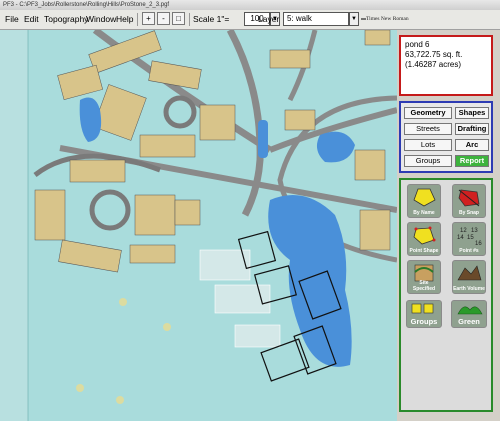  What do you see at coordinates (428, 145) in the screenshot?
I see `lots-button: Lots` at bounding box center [428, 145].